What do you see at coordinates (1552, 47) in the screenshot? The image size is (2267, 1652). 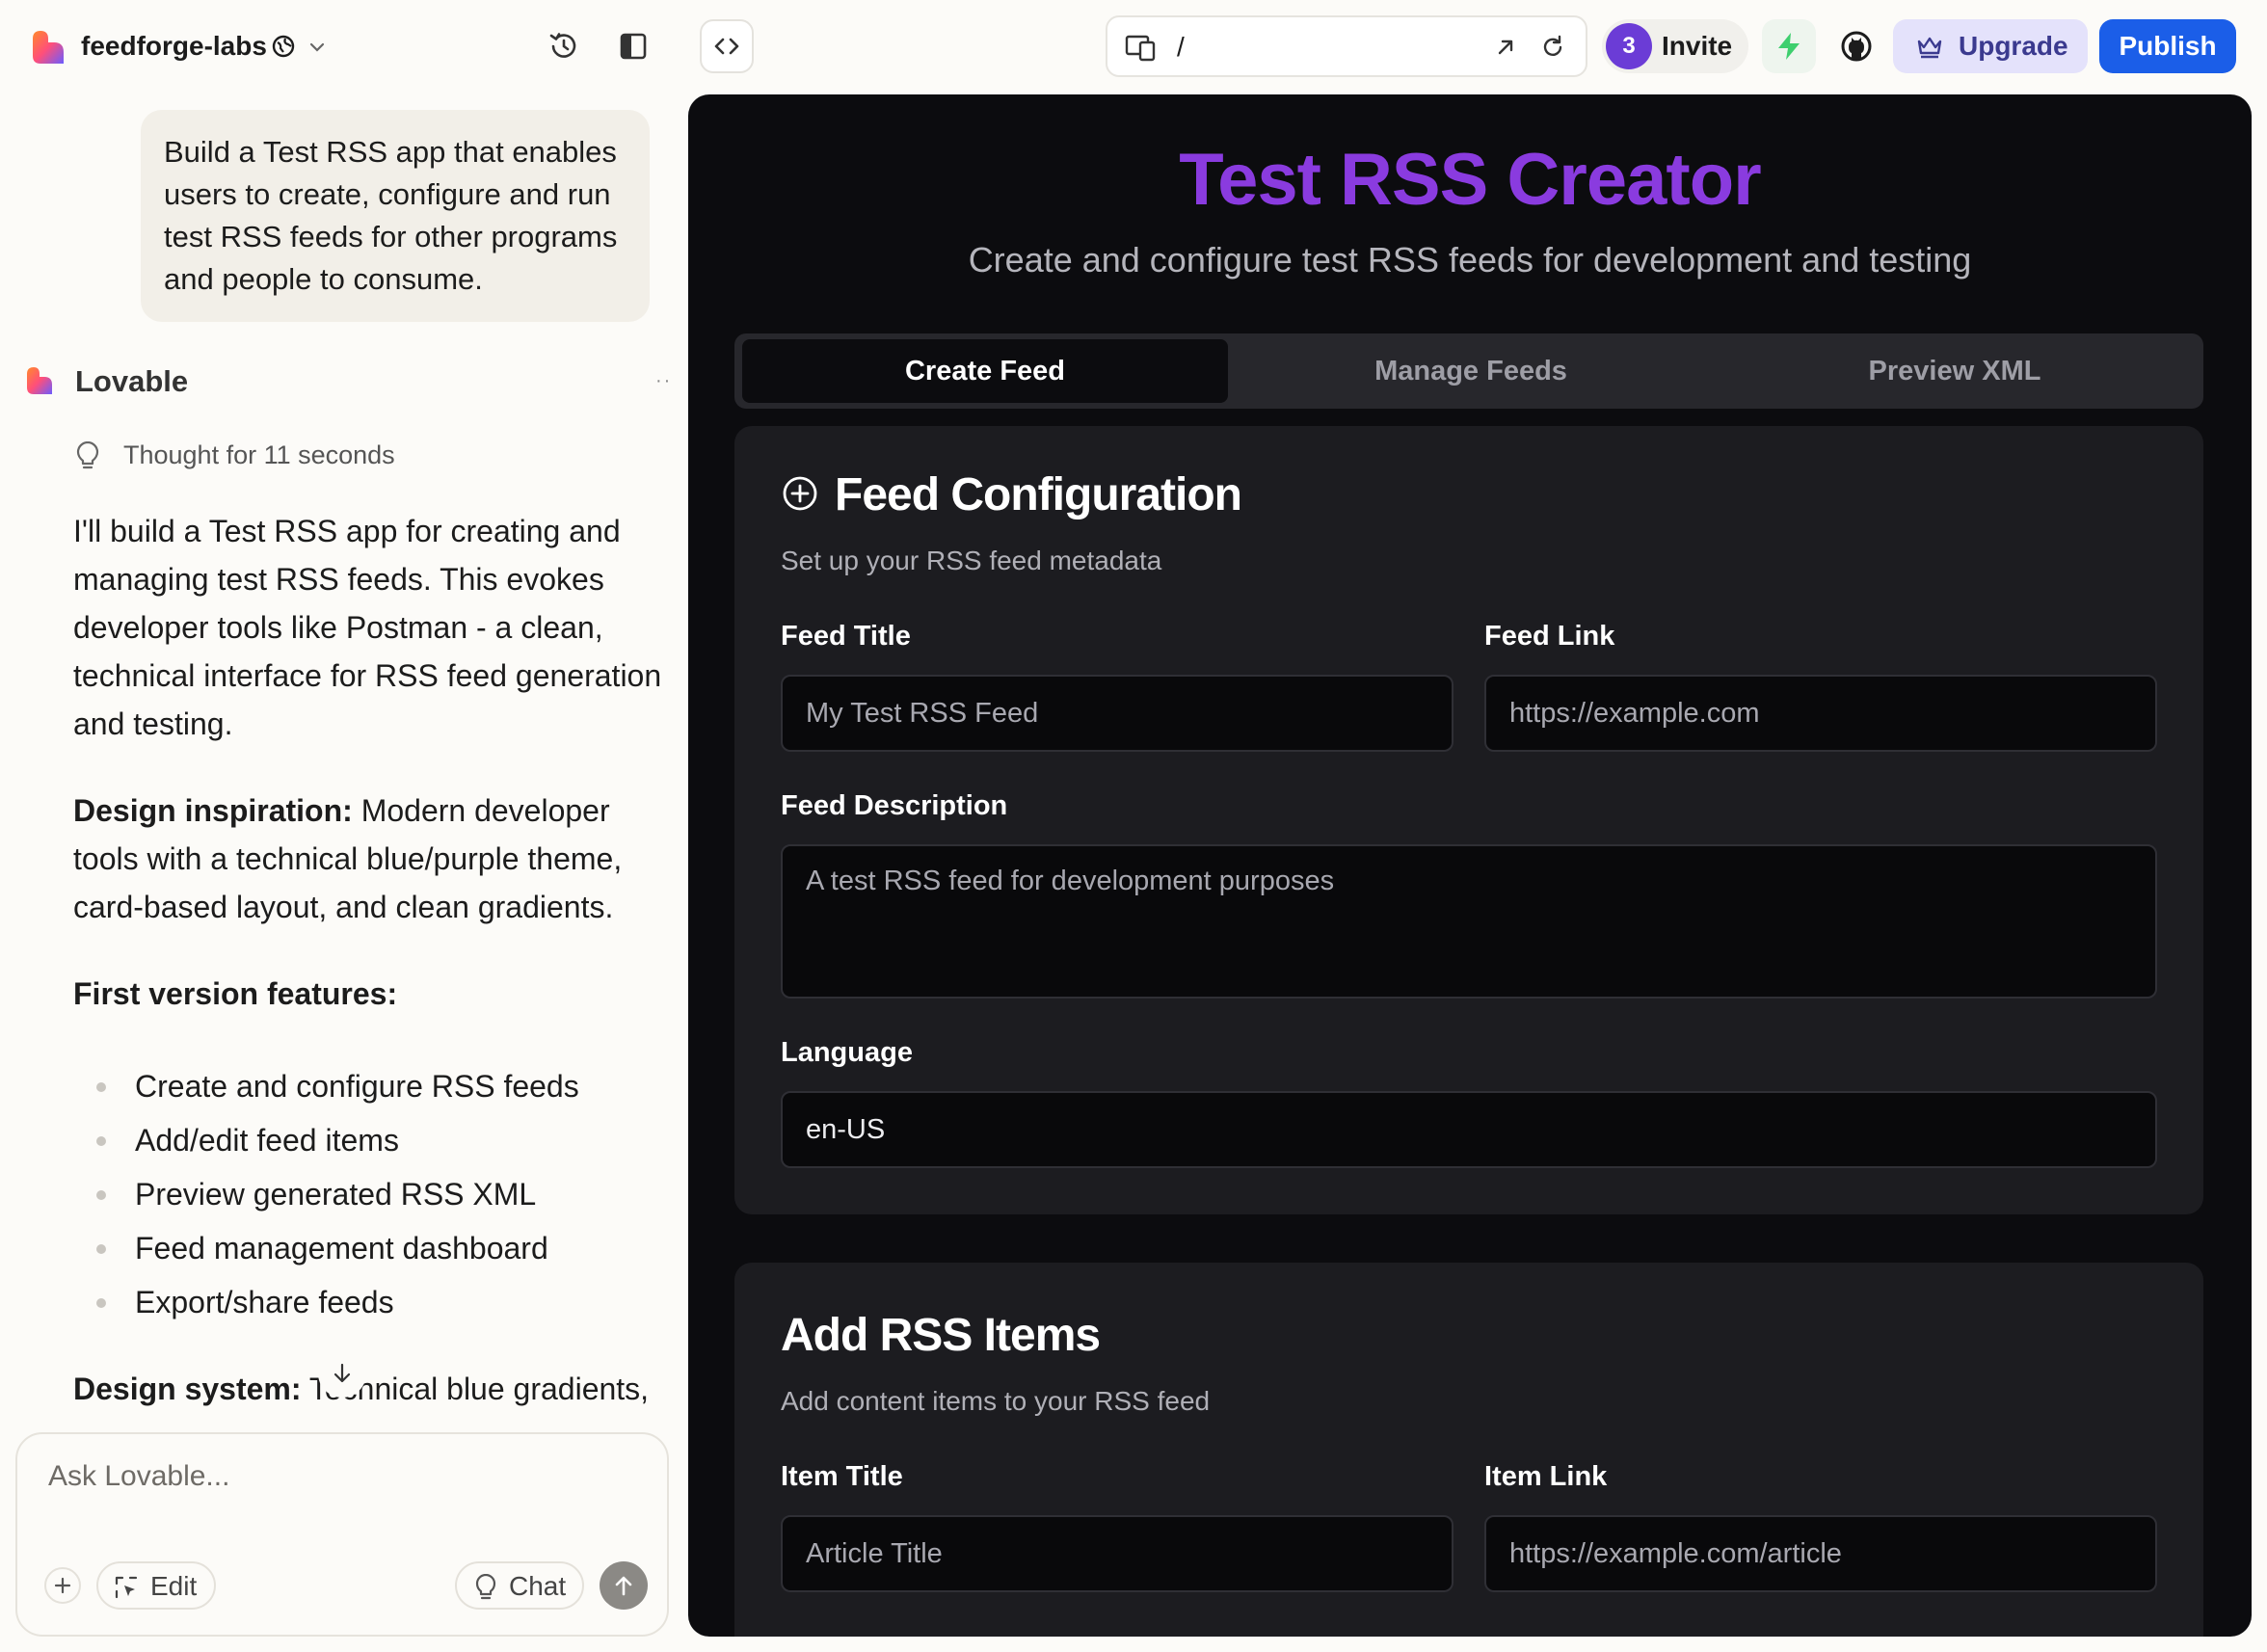 I see `refresh-icon` at bounding box center [1552, 47].